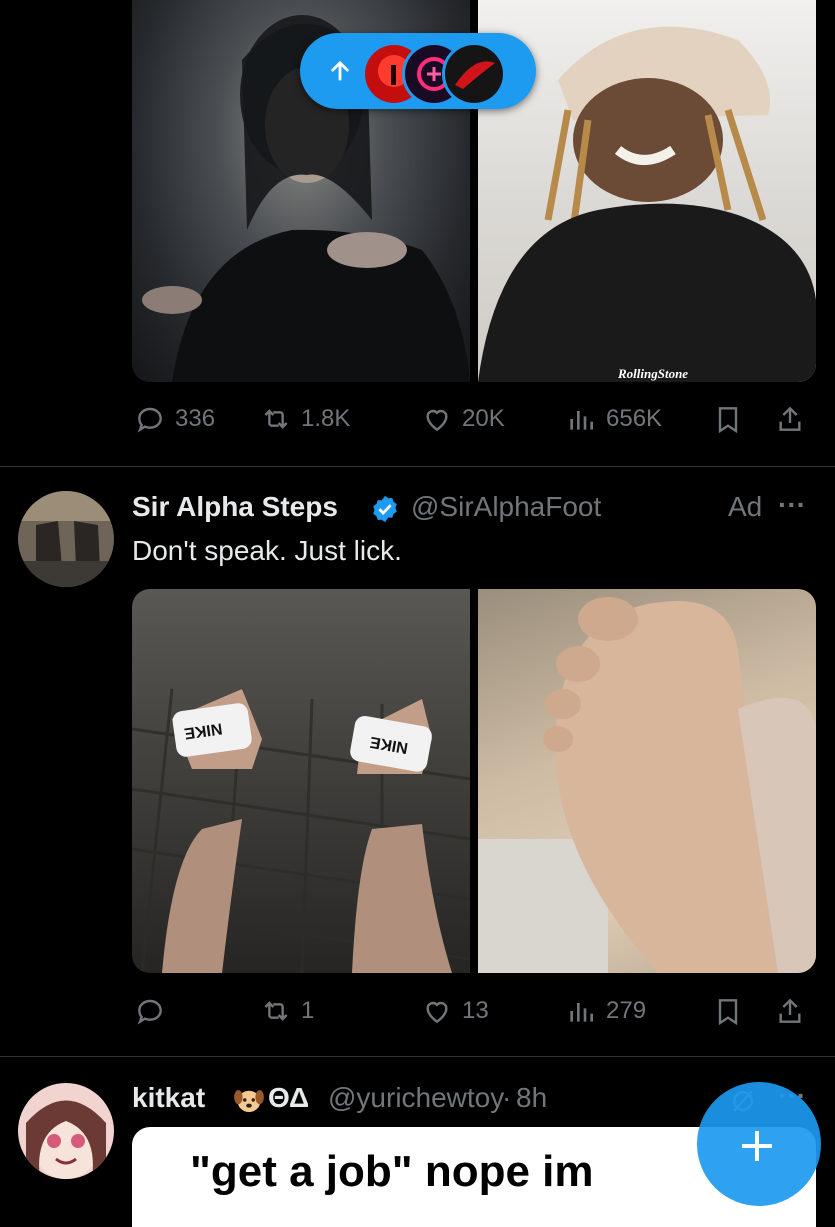 The image size is (835, 1227). I want to click on post2-action-bar: 1 13 279, so click(472, 1011).